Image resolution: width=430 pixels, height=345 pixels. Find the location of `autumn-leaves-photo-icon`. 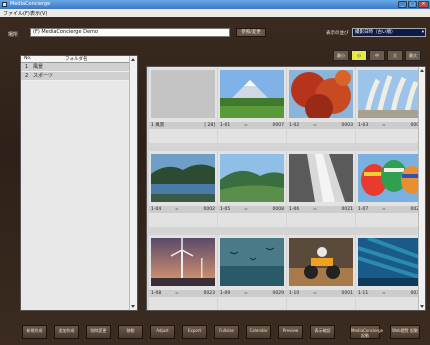

autumn-leaves-photo-icon is located at coordinates (321, 94).